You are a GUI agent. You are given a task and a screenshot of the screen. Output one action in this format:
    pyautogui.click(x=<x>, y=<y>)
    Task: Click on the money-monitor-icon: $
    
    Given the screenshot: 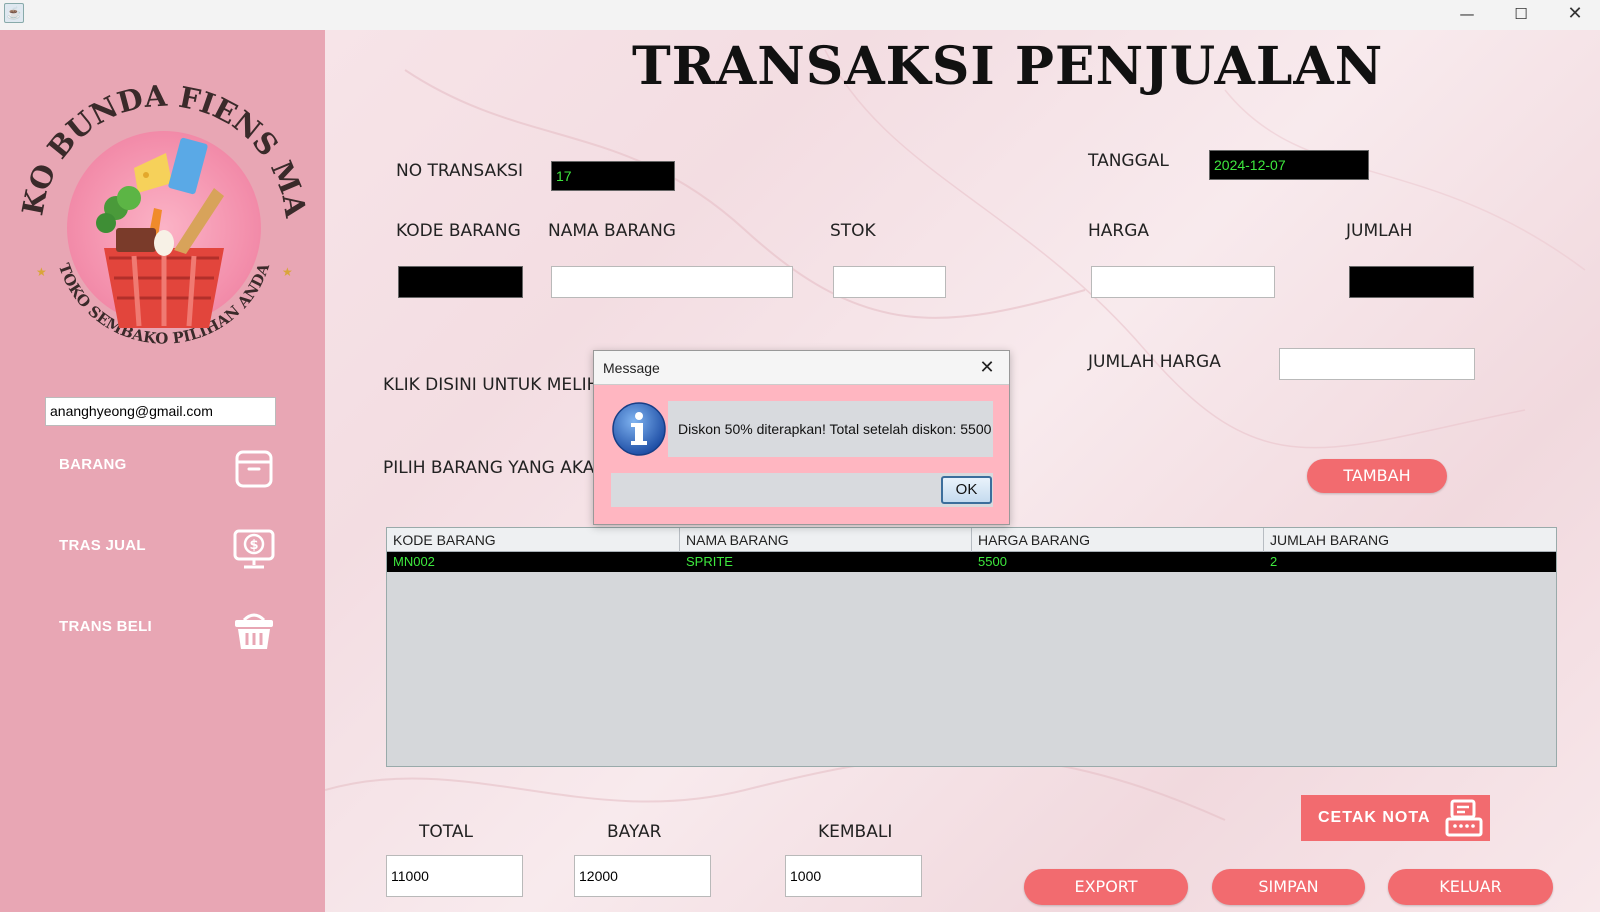 What is the action you would take?
    pyautogui.click(x=254, y=549)
    